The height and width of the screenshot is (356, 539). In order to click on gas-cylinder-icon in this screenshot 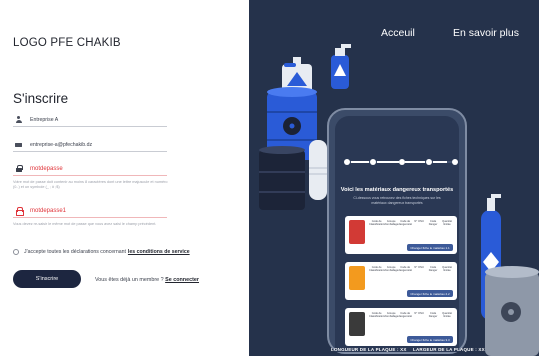, I will do `click(318, 170)`.